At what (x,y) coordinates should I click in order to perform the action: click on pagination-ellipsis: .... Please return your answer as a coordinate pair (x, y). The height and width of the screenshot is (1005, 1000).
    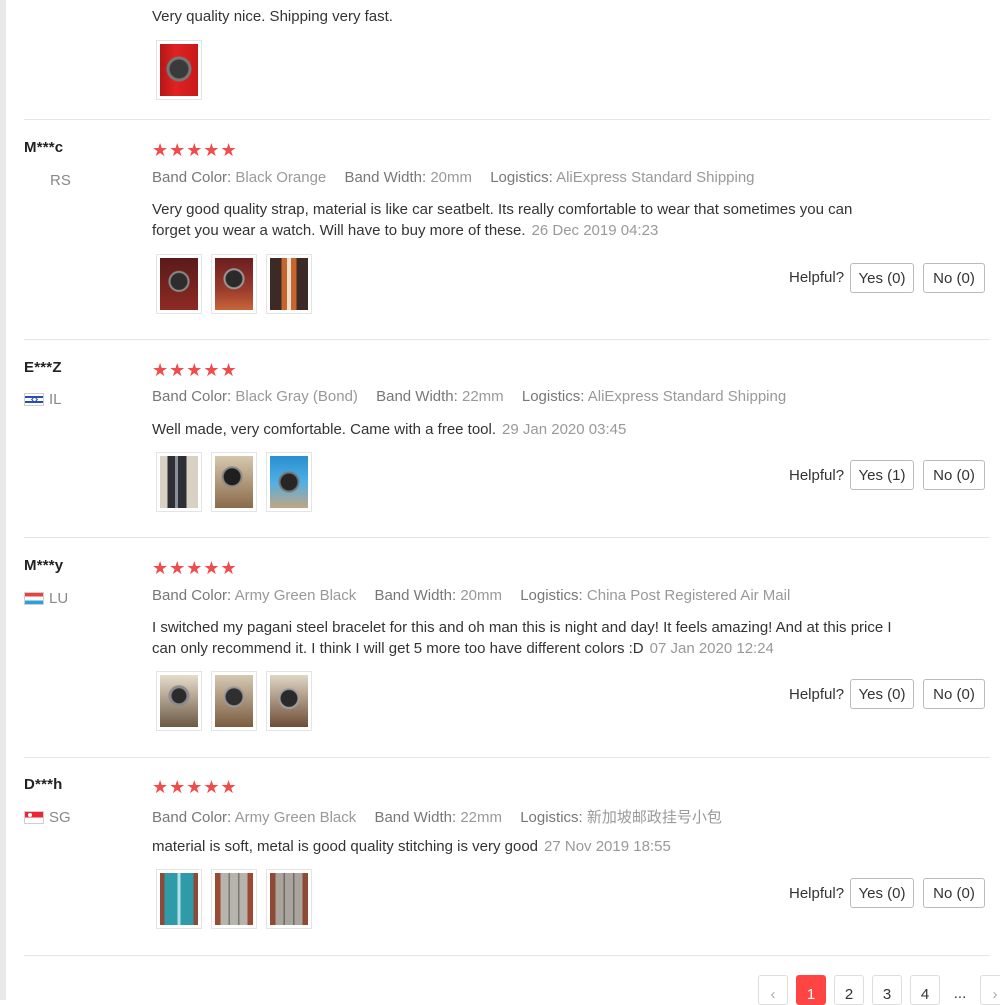
    Looking at the image, I should click on (960, 990).